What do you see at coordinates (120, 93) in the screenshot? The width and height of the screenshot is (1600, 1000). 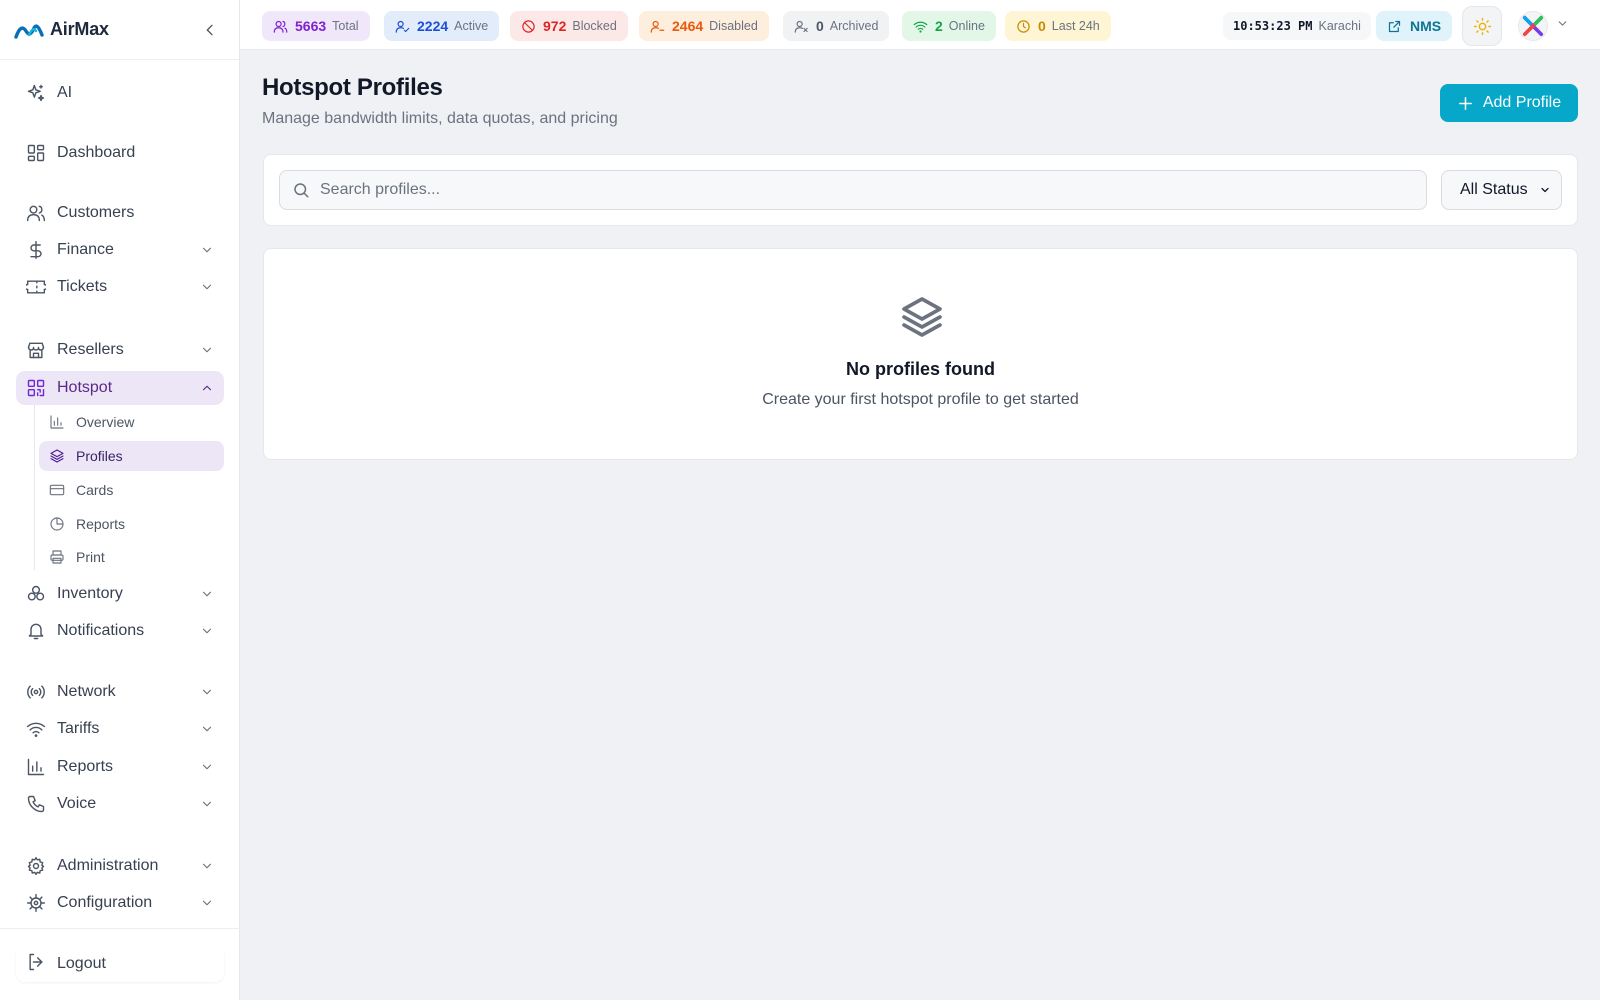 I see `sidebar-item-ai: AI` at bounding box center [120, 93].